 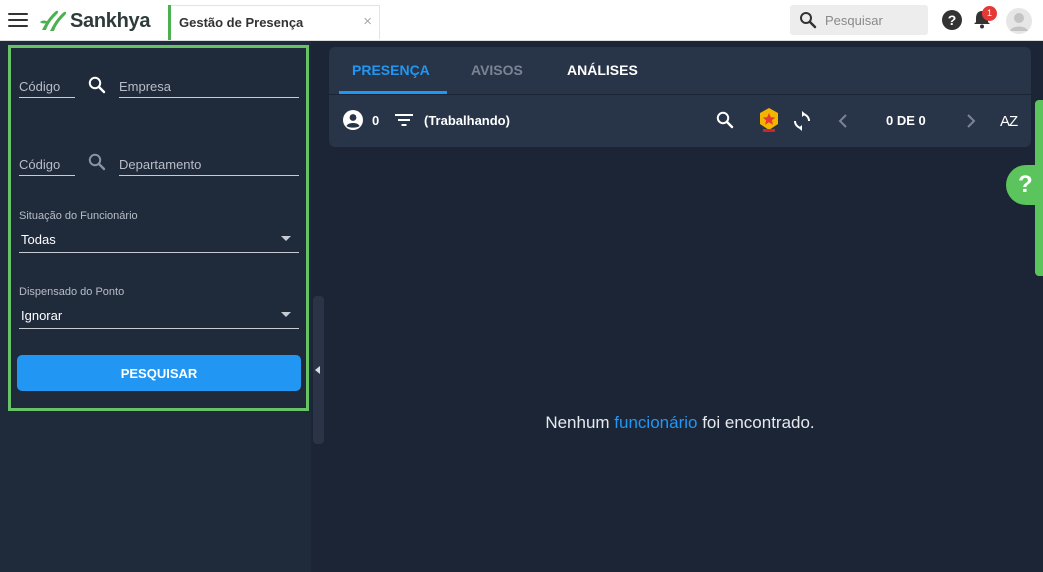 I want to click on pagination-label: 0 DE 0, so click(x=906, y=120).